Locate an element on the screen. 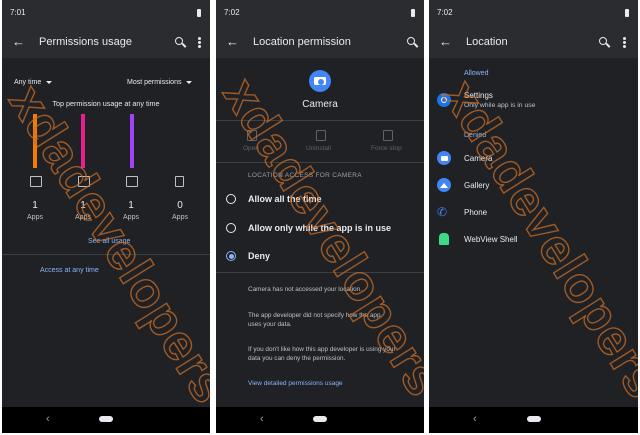  uninstall-icon is located at coordinates (321, 135).